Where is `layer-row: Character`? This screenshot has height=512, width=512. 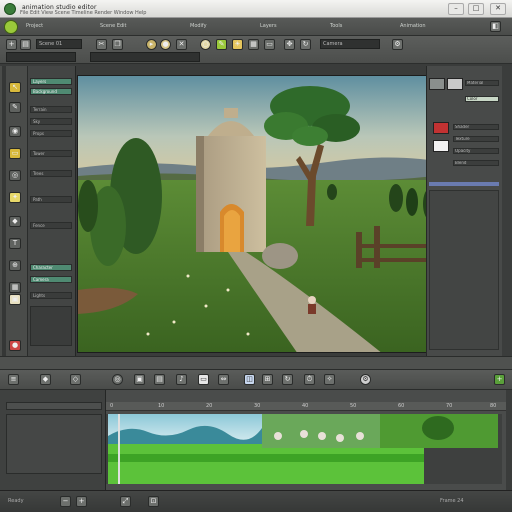 layer-row: Character is located at coordinates (51, 267).